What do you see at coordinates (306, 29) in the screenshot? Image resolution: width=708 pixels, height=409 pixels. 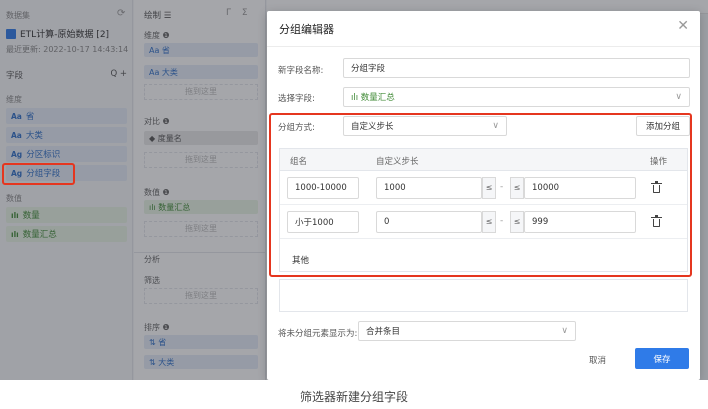 I see `dialog-title: 分组编辑器` at bounding box center [306, 29].